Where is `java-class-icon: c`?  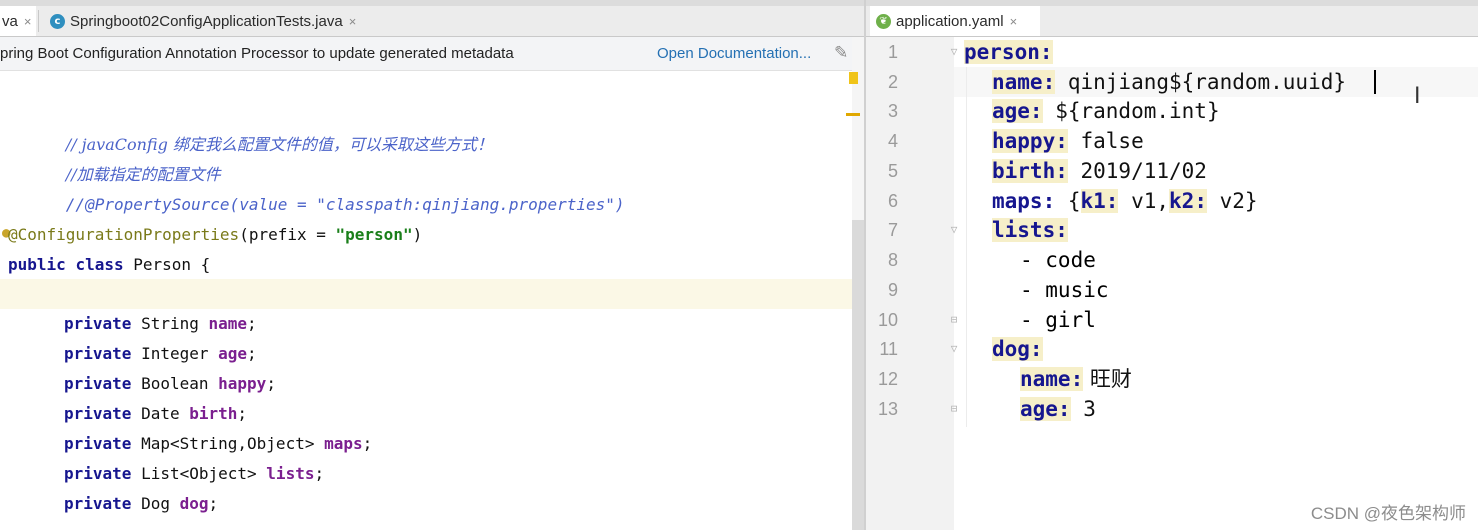 java-class-icon: c is located at coordinates (57, 21).